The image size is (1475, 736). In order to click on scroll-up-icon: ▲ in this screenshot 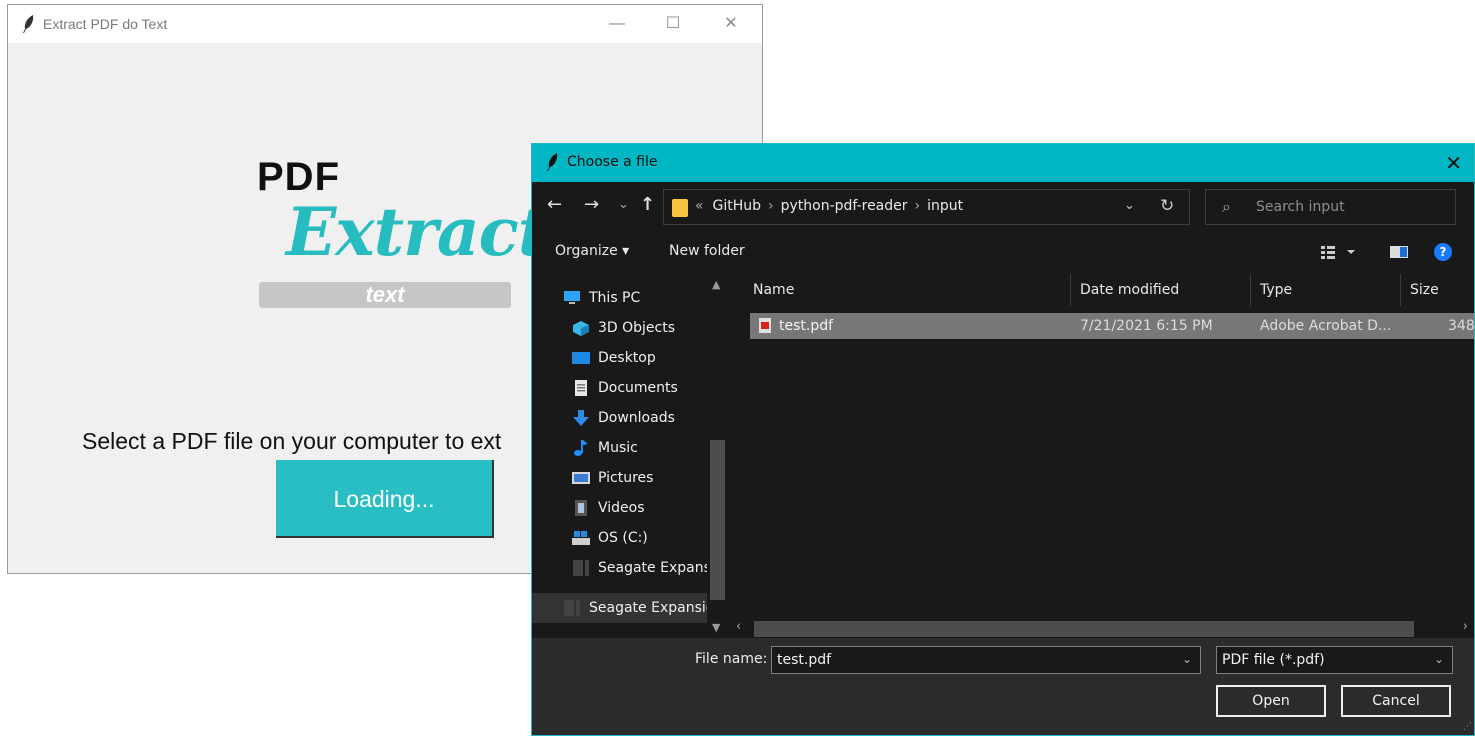, I will do `click(716, 284)`.